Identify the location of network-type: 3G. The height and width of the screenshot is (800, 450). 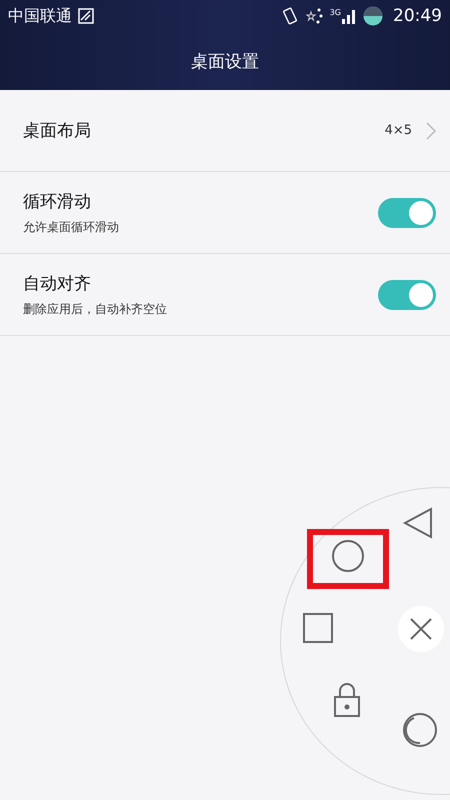
(335, 12).